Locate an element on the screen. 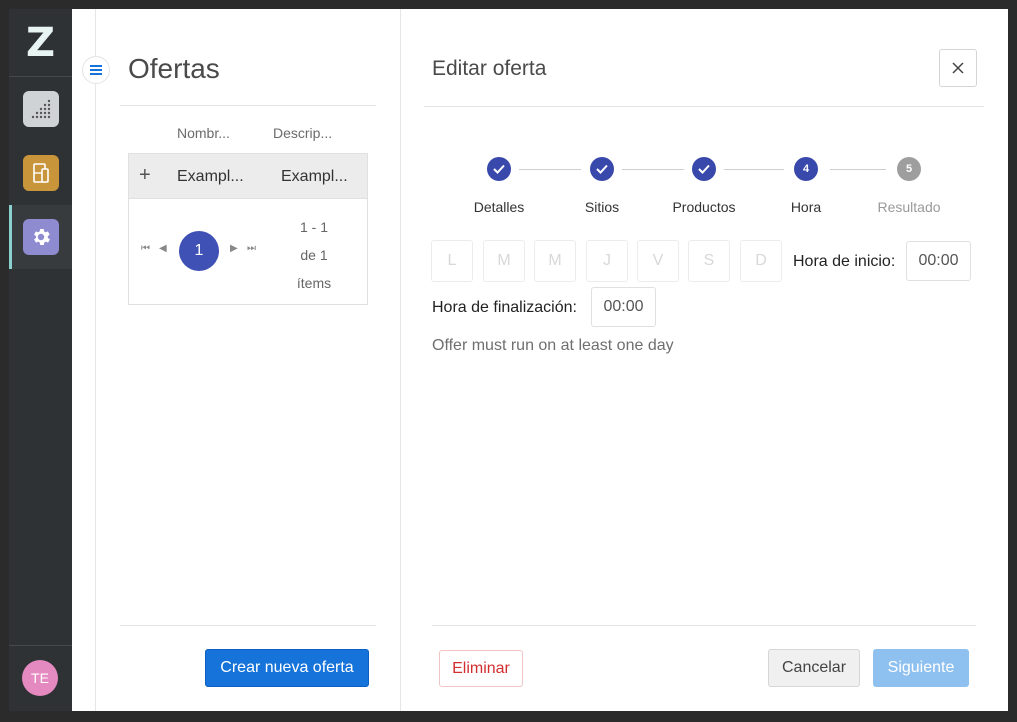 The width and height of the screenshot is (1017, 722). pagination: ⏮ ◀ 1 ▶ ⏭ 1 - 1 de 1 ítems is located at coordinates (248, 252).